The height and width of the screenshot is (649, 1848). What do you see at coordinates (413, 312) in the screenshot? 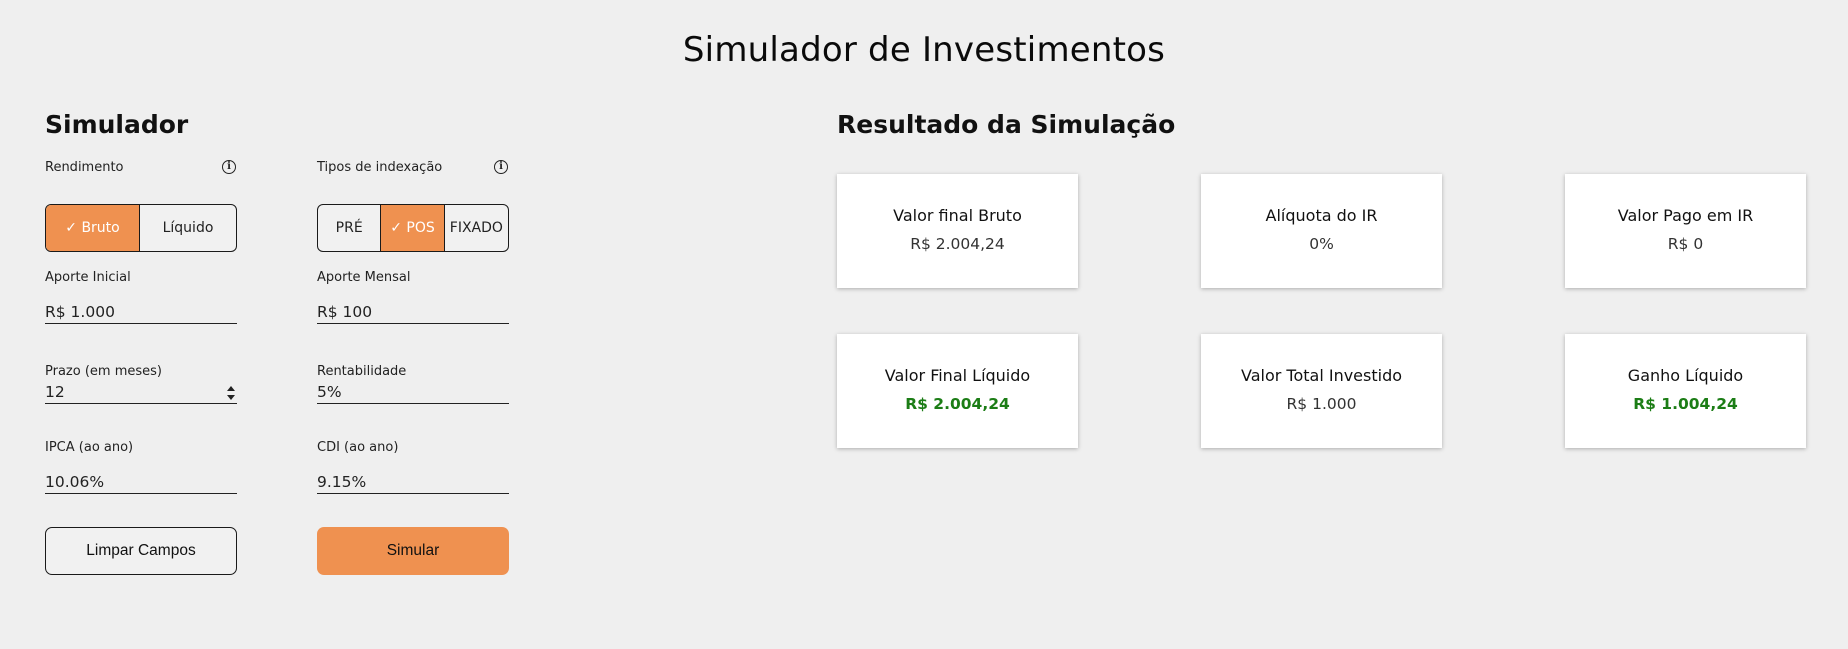
I see `aporte-mensal-input: R$ 100` at bounding box center [413, 312].